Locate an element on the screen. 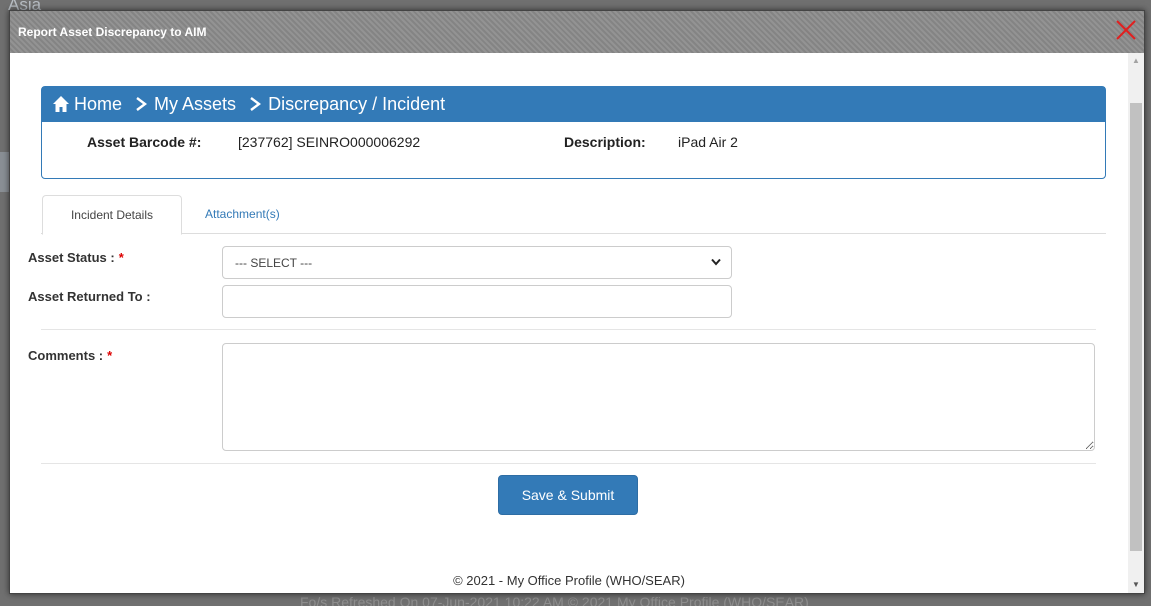 The height and width of the screenshot is (606, 1151). asset-description-label: Description: is located at coordinates (605, 142).